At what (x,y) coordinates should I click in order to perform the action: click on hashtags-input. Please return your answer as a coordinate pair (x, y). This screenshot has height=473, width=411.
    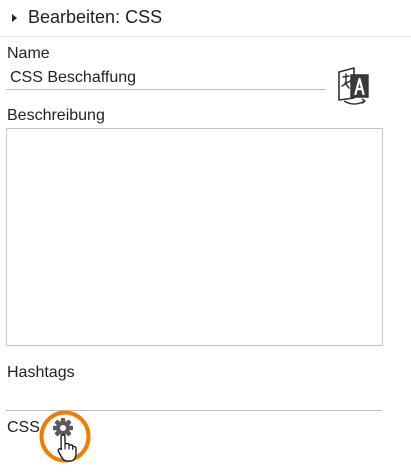
    Looking at the image, I should click on (194, 399).